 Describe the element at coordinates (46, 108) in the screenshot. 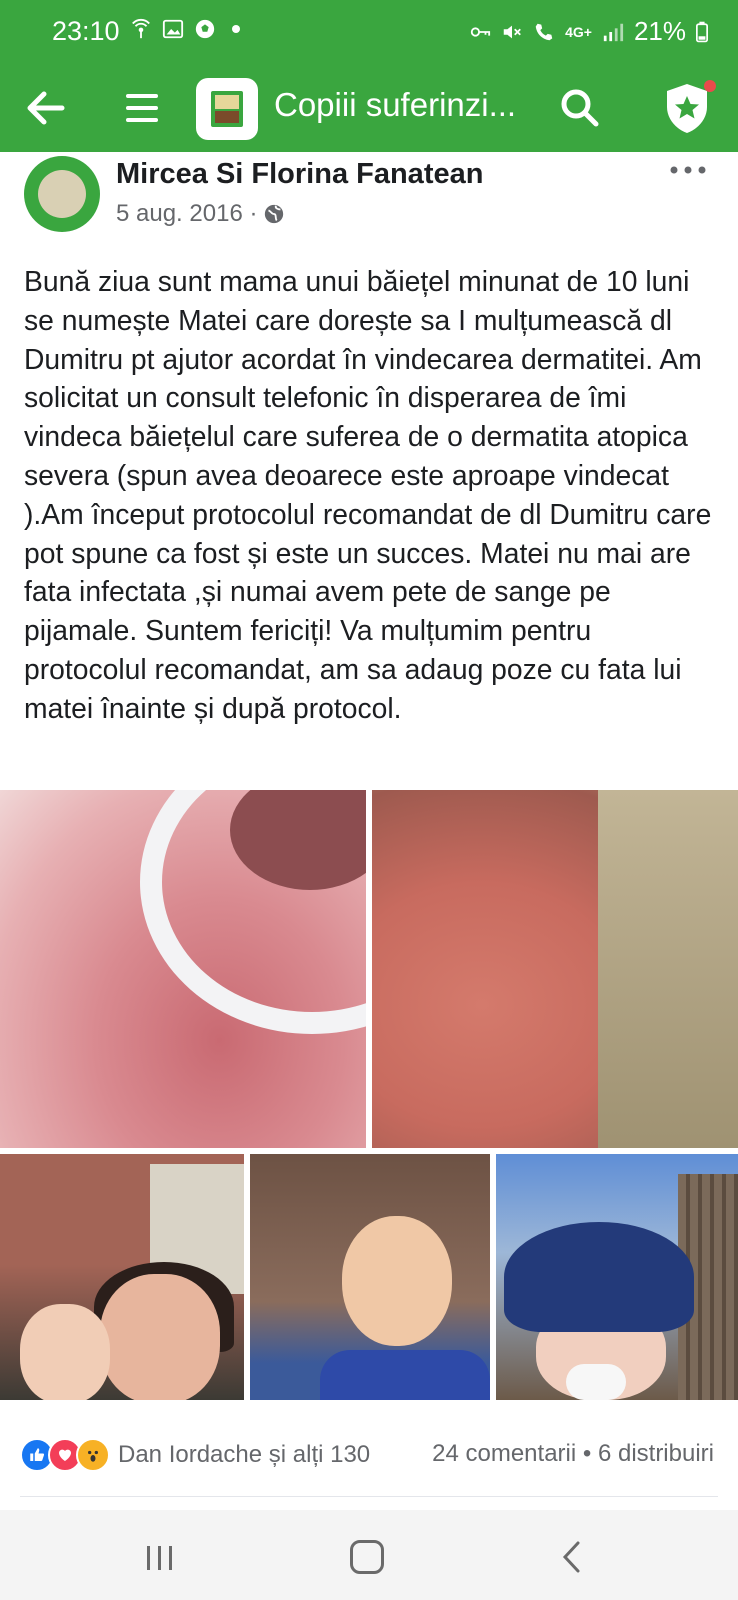

I see `back-arrow-icon` at that location.